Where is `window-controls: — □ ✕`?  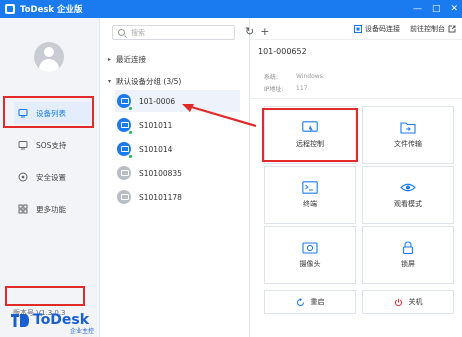 window-controls: — □ ✕ is located at coordinates (435, 9).